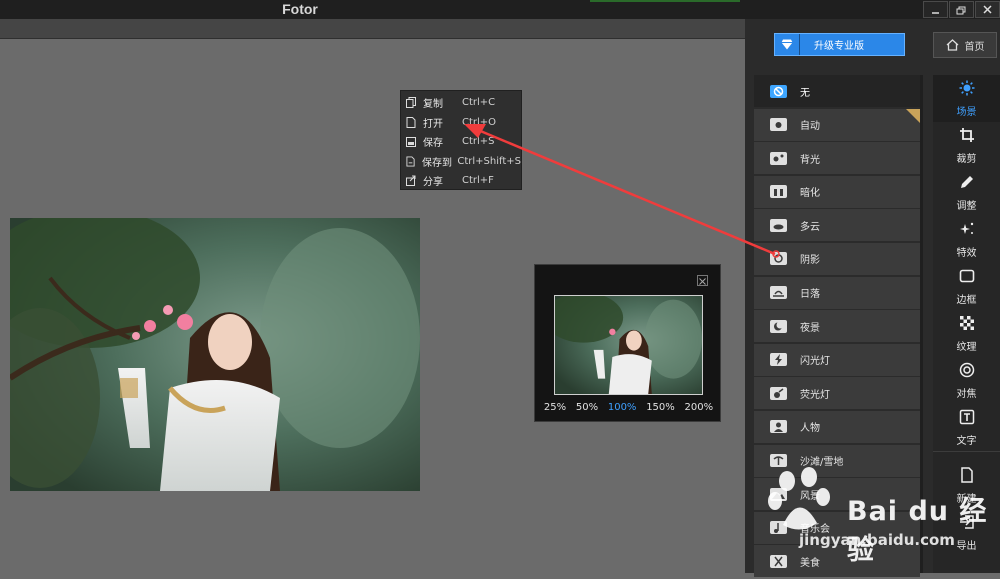 The width and height of the screenshot is (1000, 579). What do you see at coordinates (815, 530) in the screenshot?
I see `scene-item-label: 音乐会` at bounding box center [815, 530].